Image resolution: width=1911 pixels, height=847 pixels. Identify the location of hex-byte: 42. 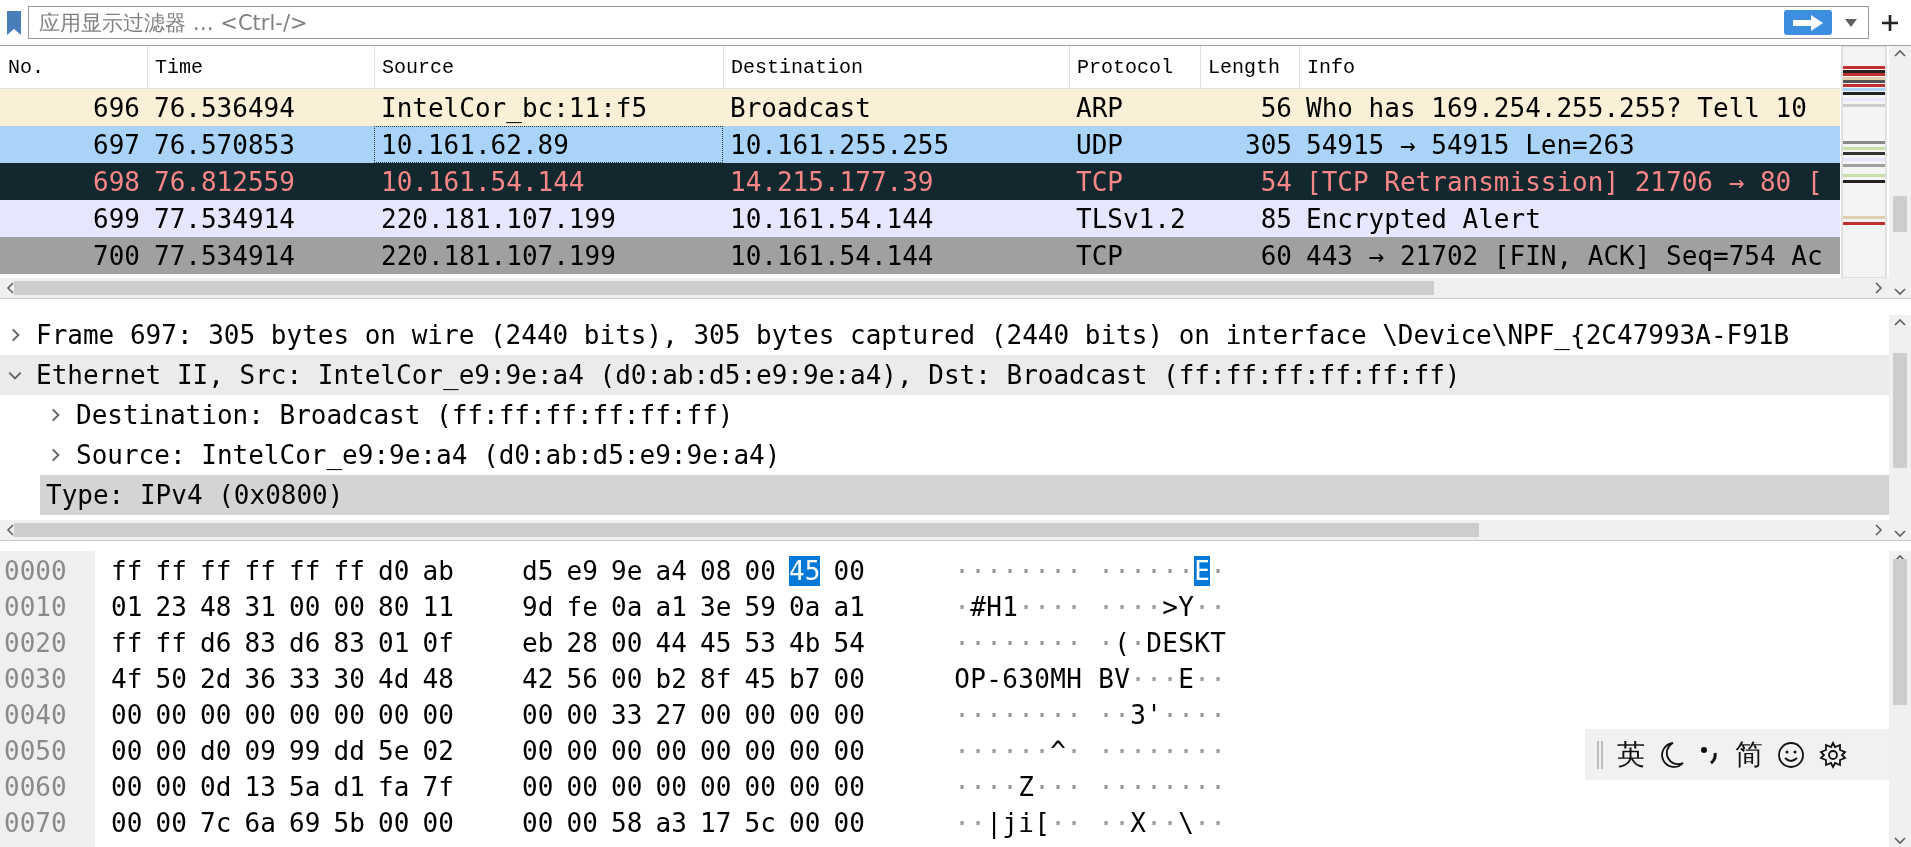
(538, 679).